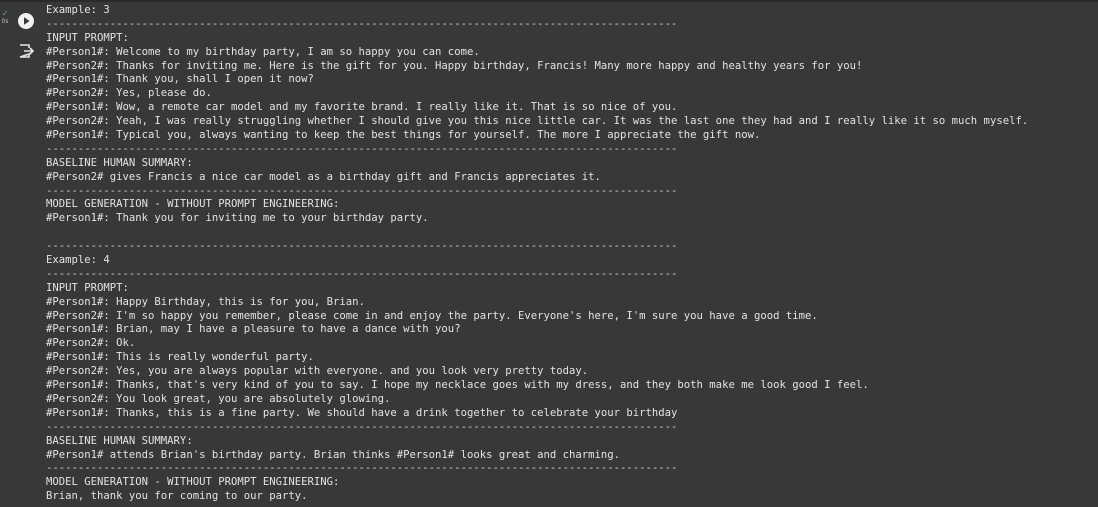 The height and width of the screenshot is (507, 1098). What do you see at coordinates (91, 343) in the screenshot?
I see `output-line: #Person2#: Ok.` at bounding box center [91, 343].